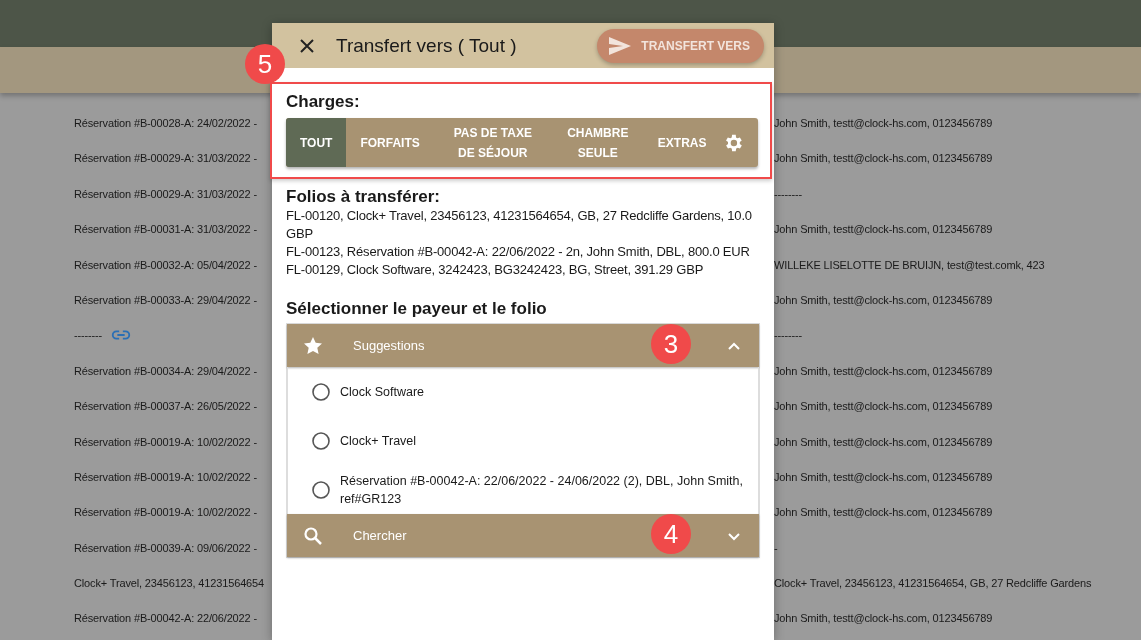  I want to click on search-icon, so click(313, 535).